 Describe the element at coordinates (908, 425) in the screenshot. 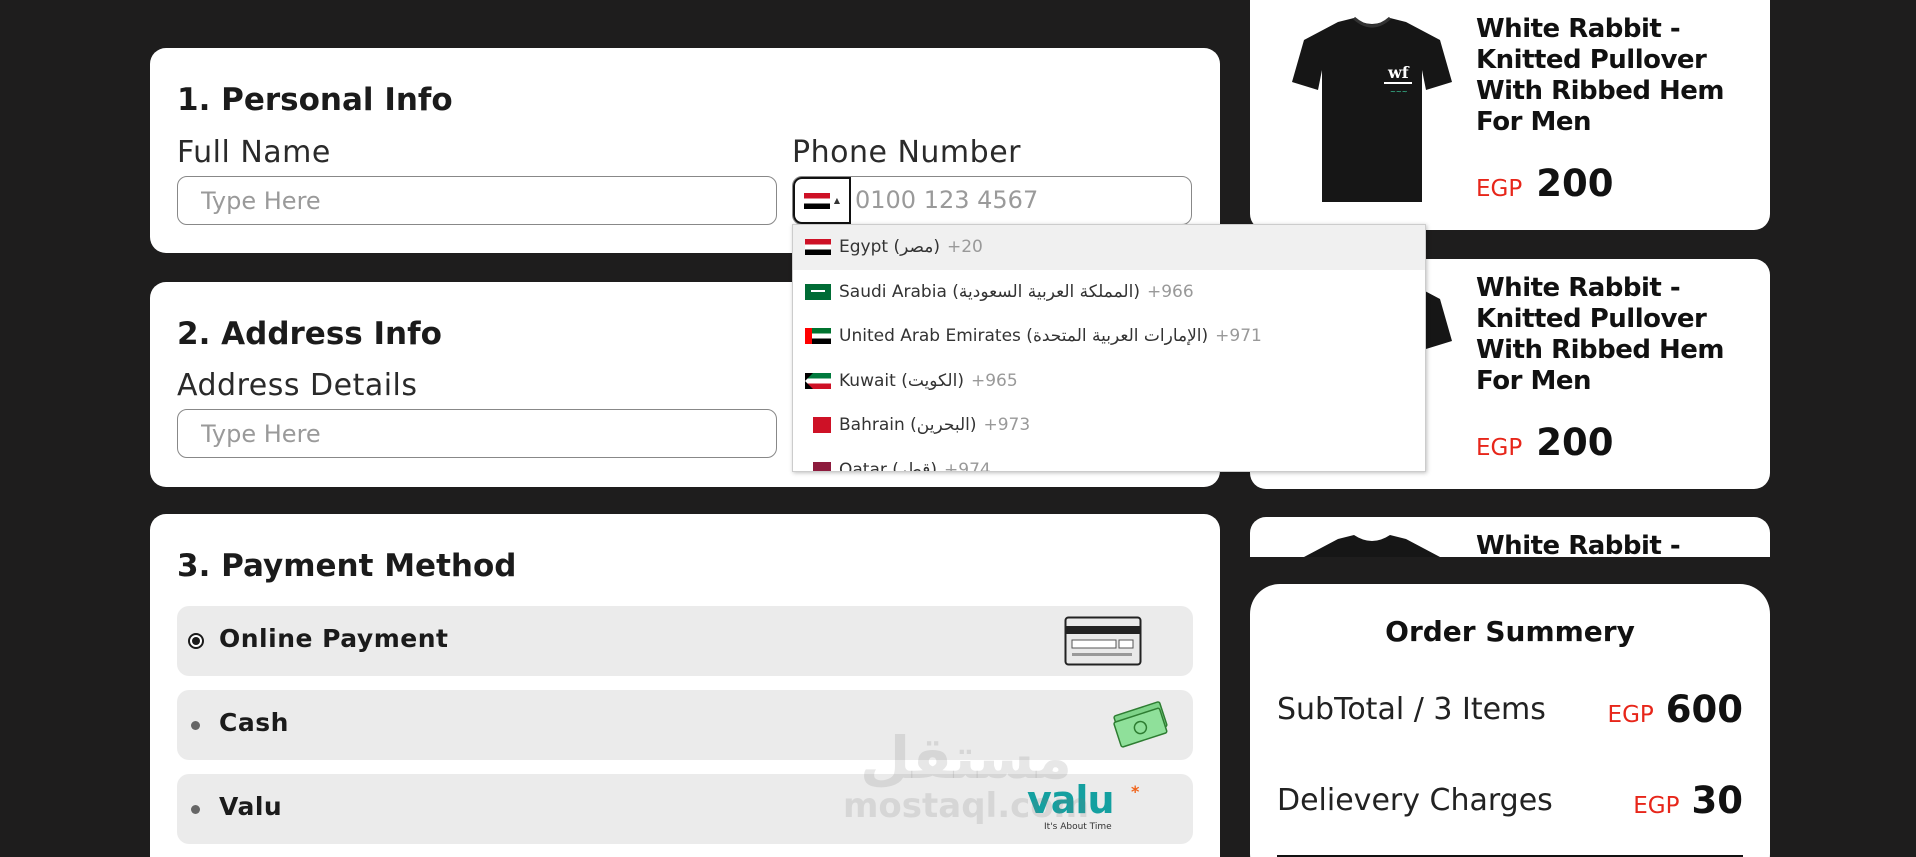

I see `country-name: Bahrain (البحرين)` at that location.